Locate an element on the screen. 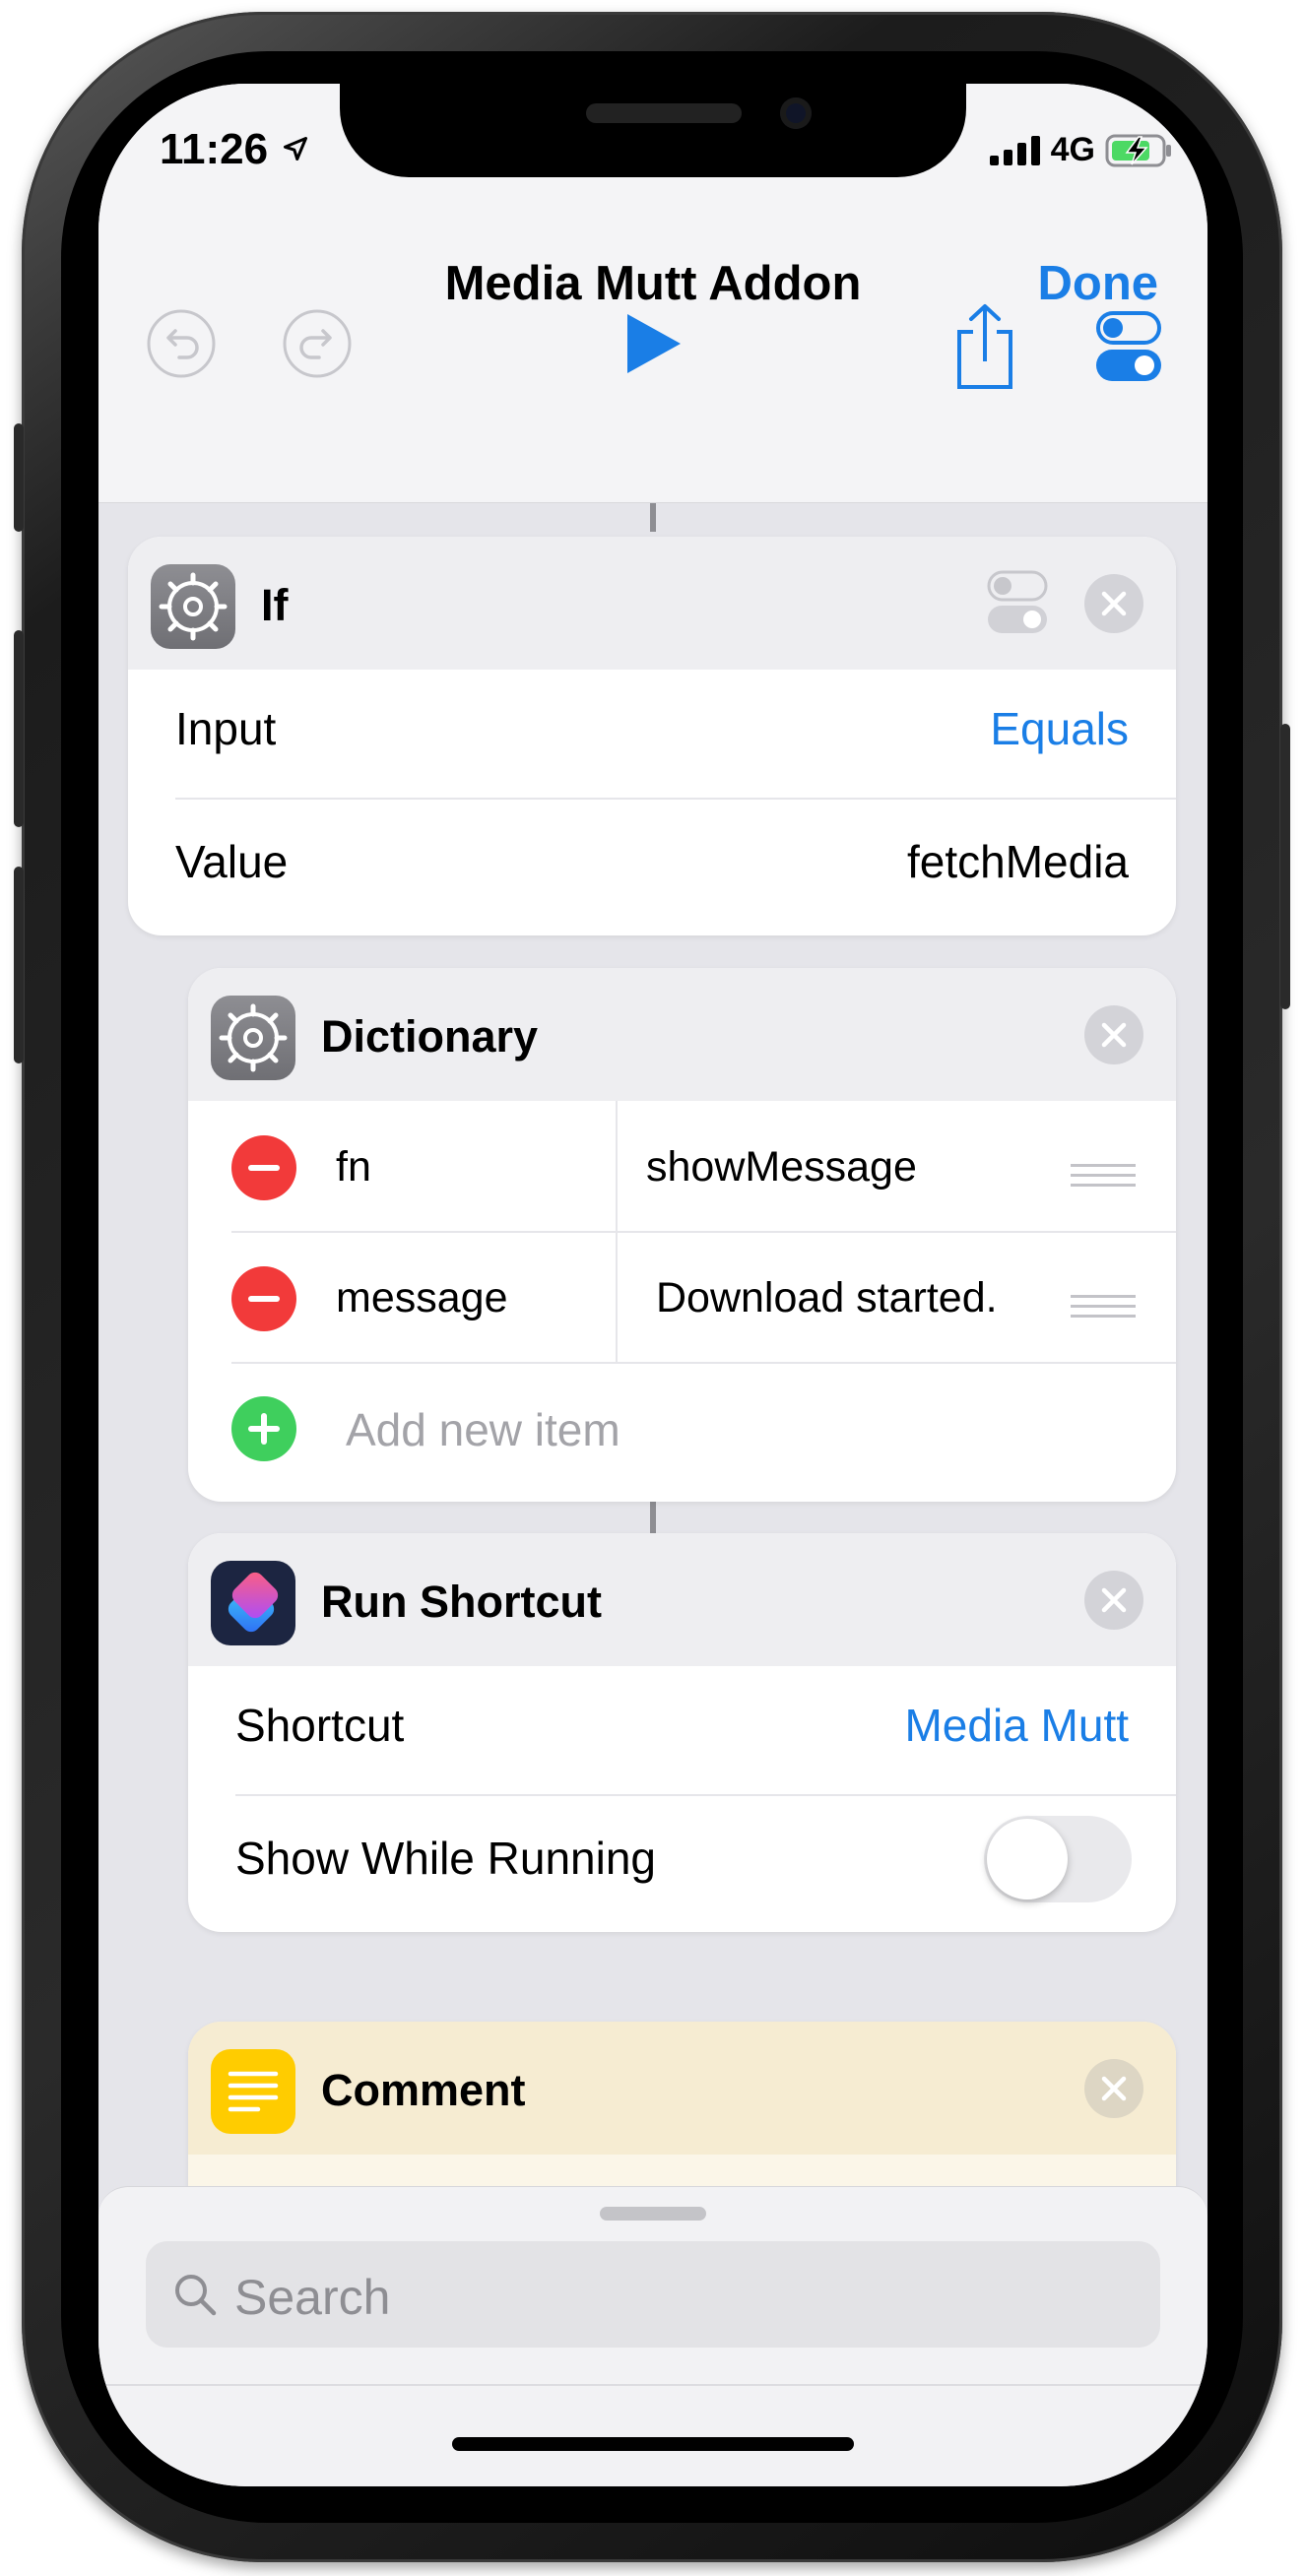 This screenshot has height=2576, width=1305. search-placeholder: Search is located at coordinates (312, 2297).